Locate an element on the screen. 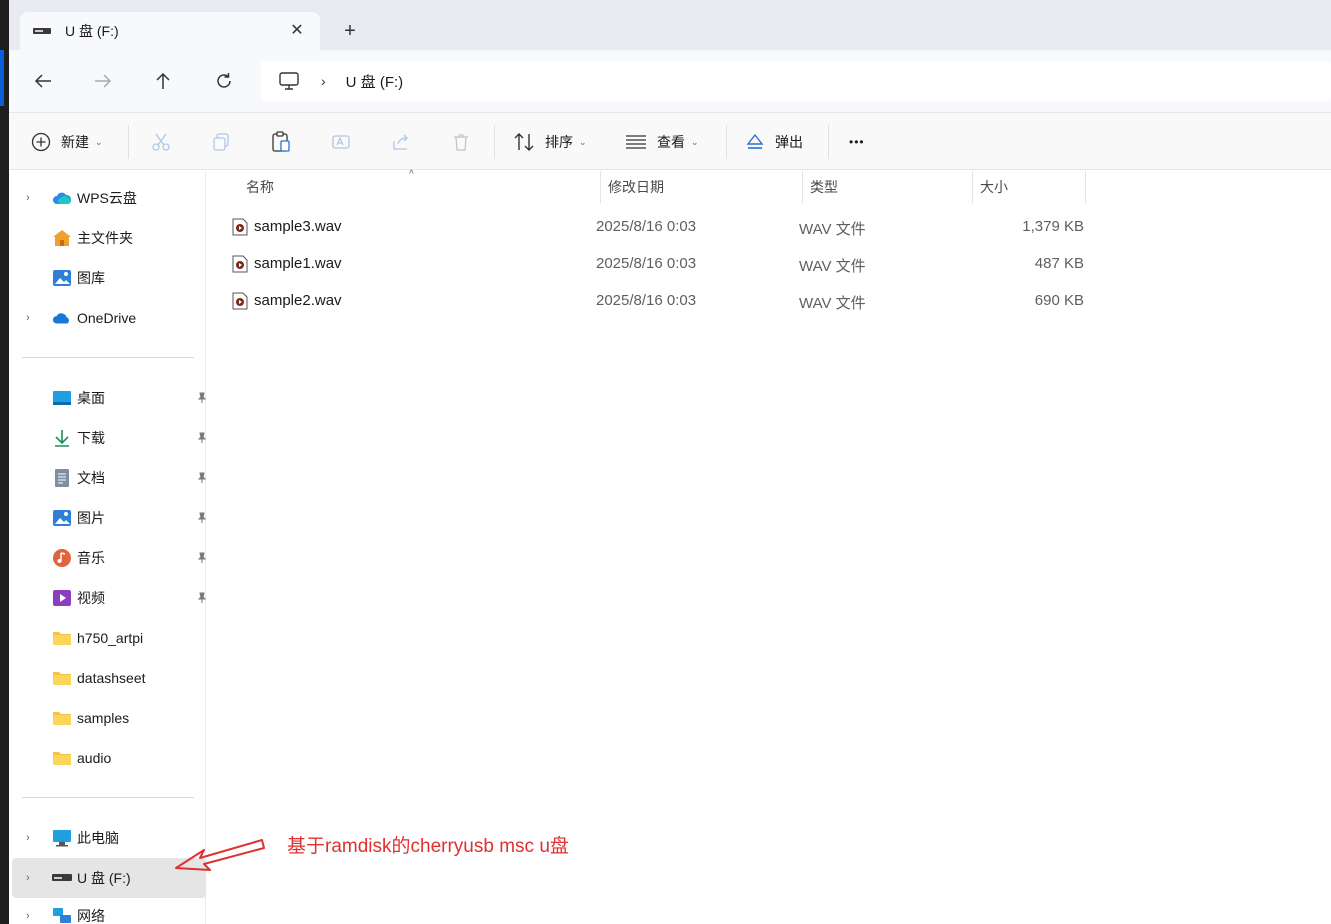 The height and width of the screenshot is (924, 1331). eject-button: 弹出 is located at coordinates (774, 142).